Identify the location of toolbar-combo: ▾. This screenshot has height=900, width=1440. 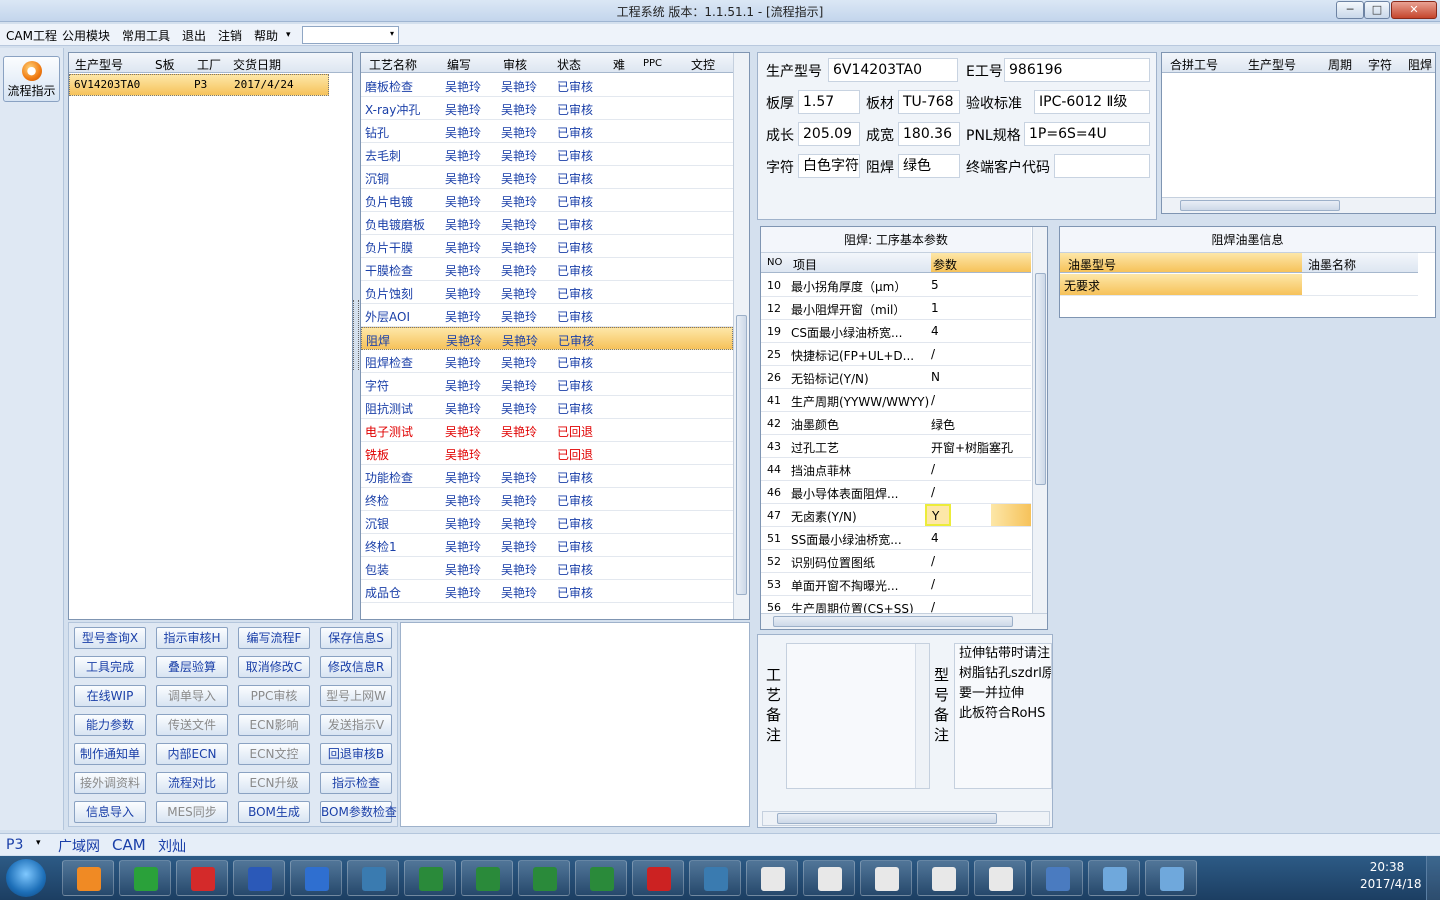
(350, 35).